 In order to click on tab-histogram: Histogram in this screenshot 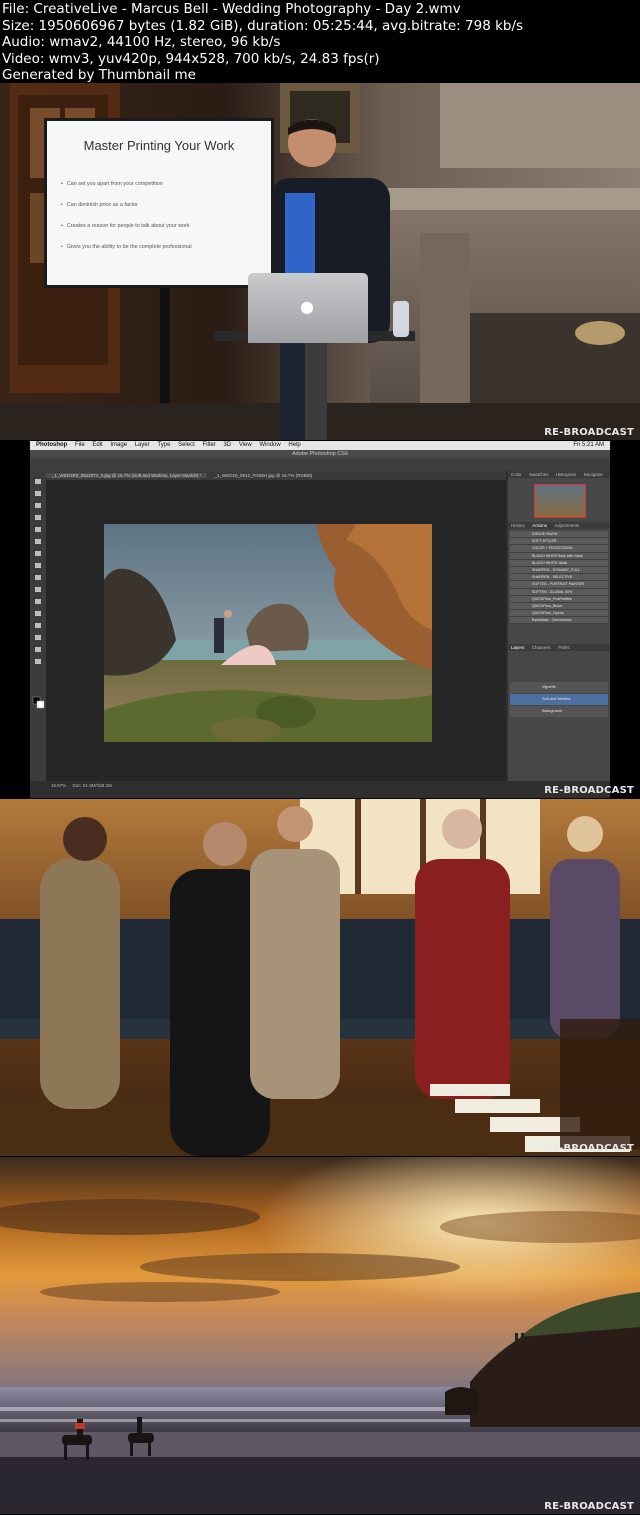, I will do `click(566, 474)`.